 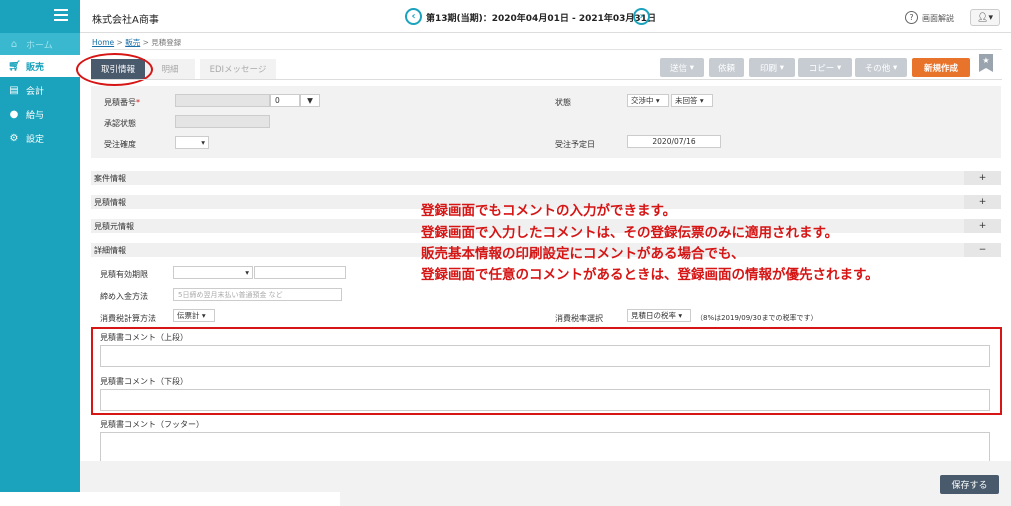 I want to click on breadcrumb: Home > 販売 > 見積登録, so click(x=137, y=42).